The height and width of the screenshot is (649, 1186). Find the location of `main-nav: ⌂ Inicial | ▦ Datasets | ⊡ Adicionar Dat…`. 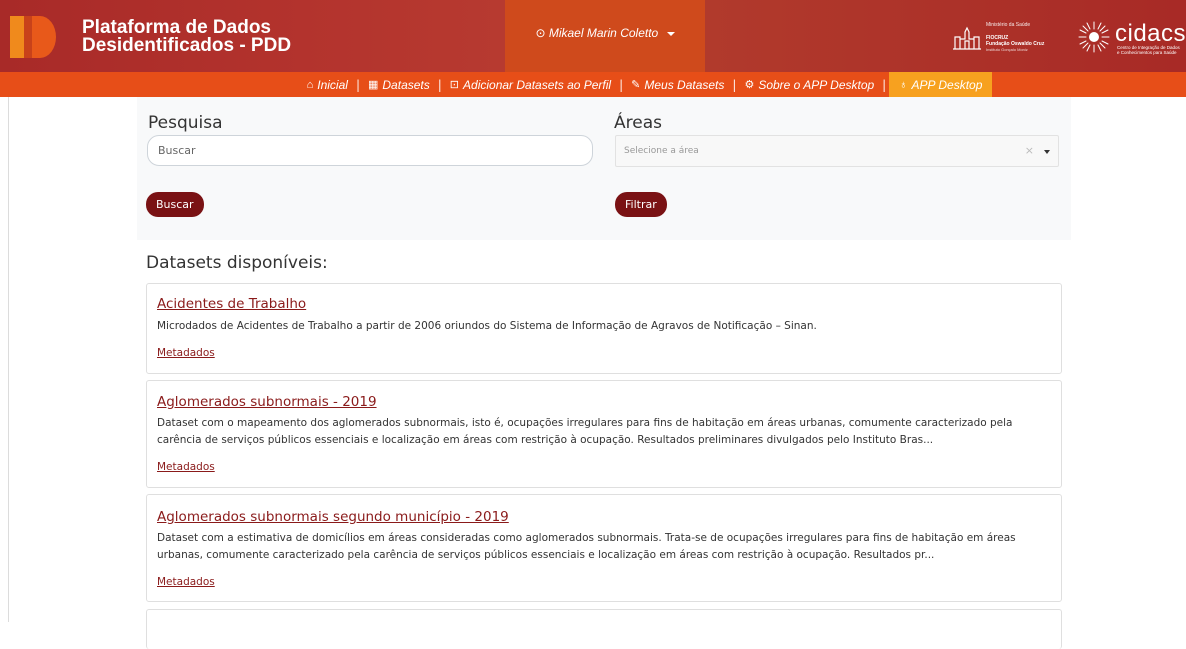

main-nav: ⌂ Inicial | ▦ Datasets | ⊡ Adicionar Dat… is located at coordinates (593, 84).